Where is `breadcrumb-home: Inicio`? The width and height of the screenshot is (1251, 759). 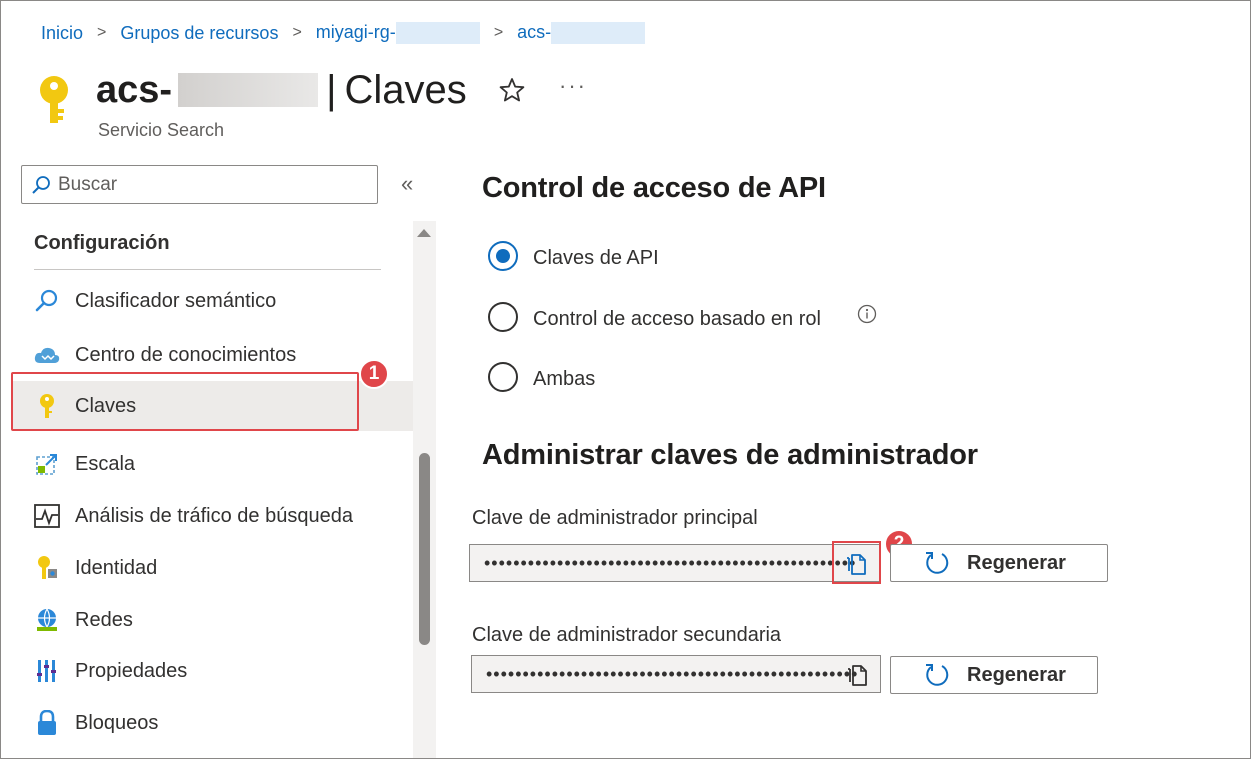 breadcrumb-home: Inicio is located at coordinates (62, 33).